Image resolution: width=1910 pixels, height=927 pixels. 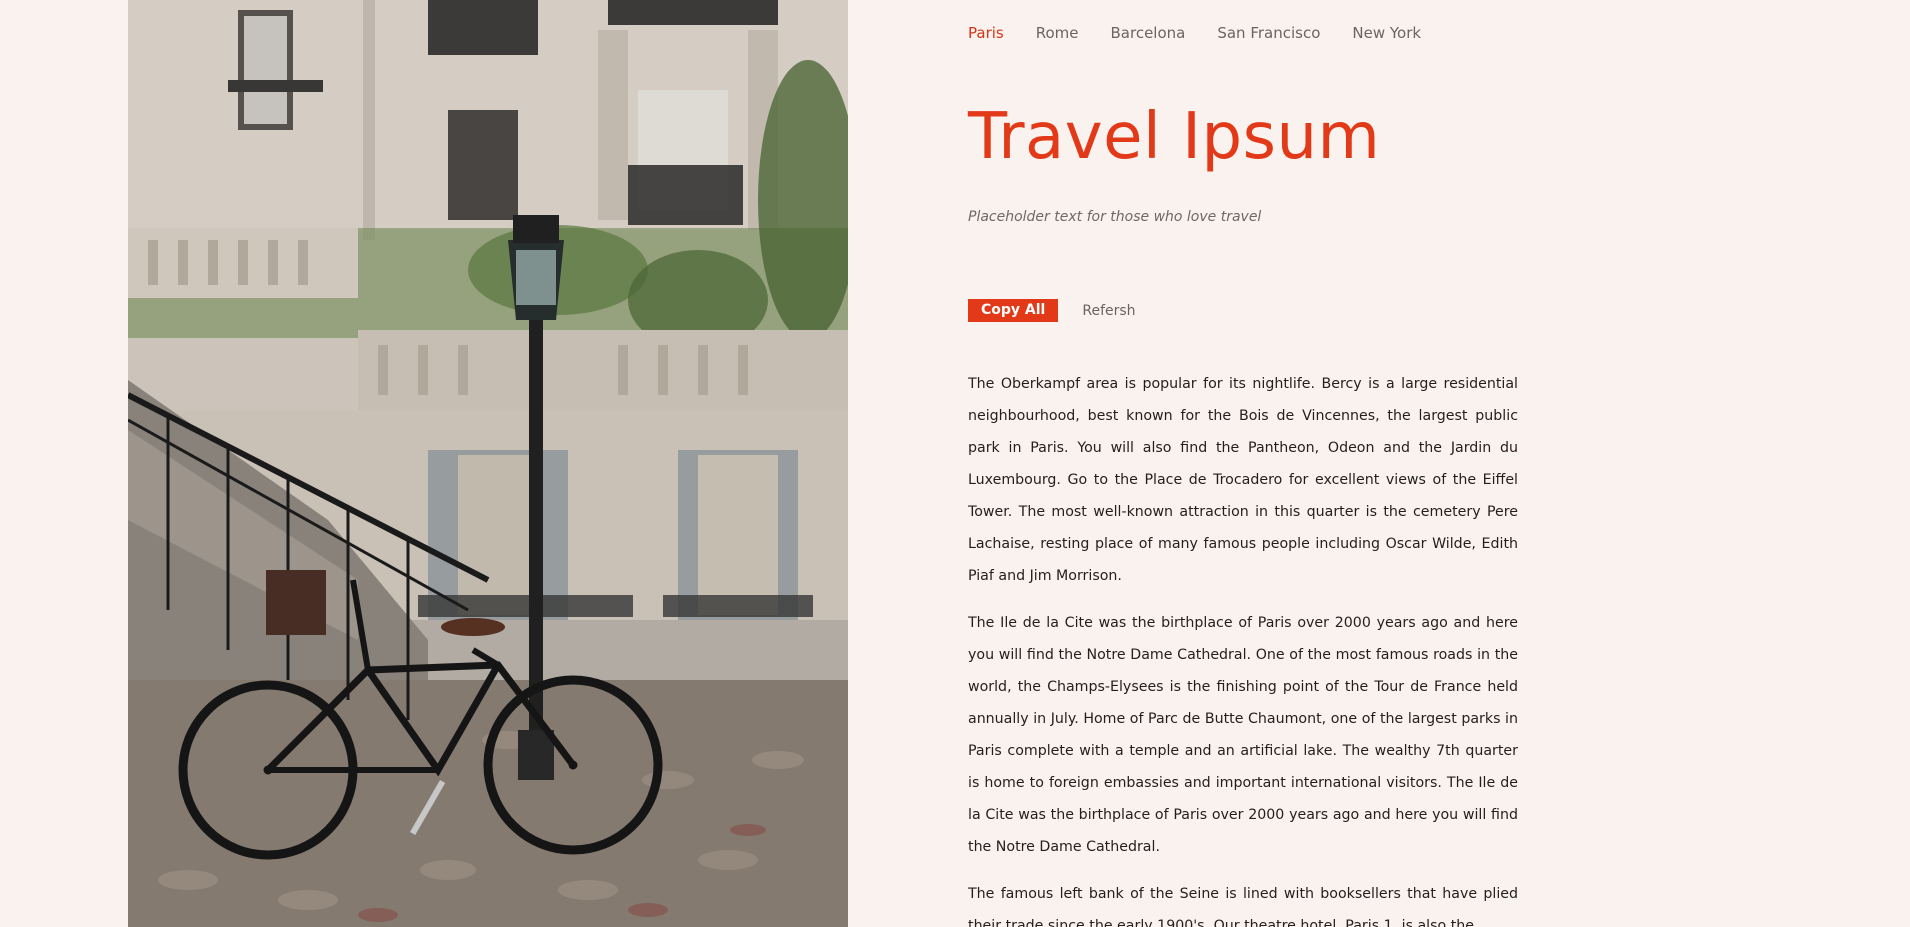 I want to click on nav-link-new-york: New York, so click(x=1386, y=33).